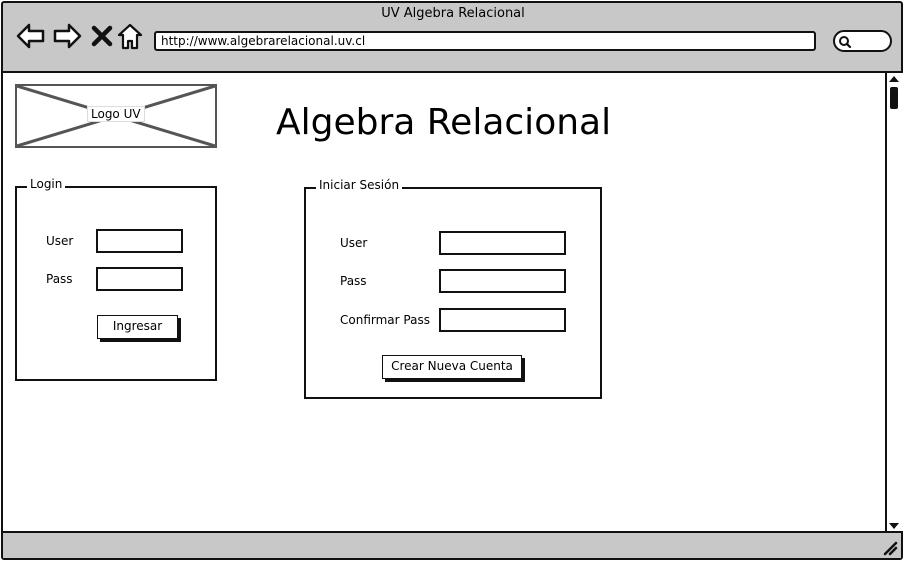 The image size is (906, 562). Describe the element at coordinates (502, 243) in the screenshot. I see `signup-user-input` at that location.